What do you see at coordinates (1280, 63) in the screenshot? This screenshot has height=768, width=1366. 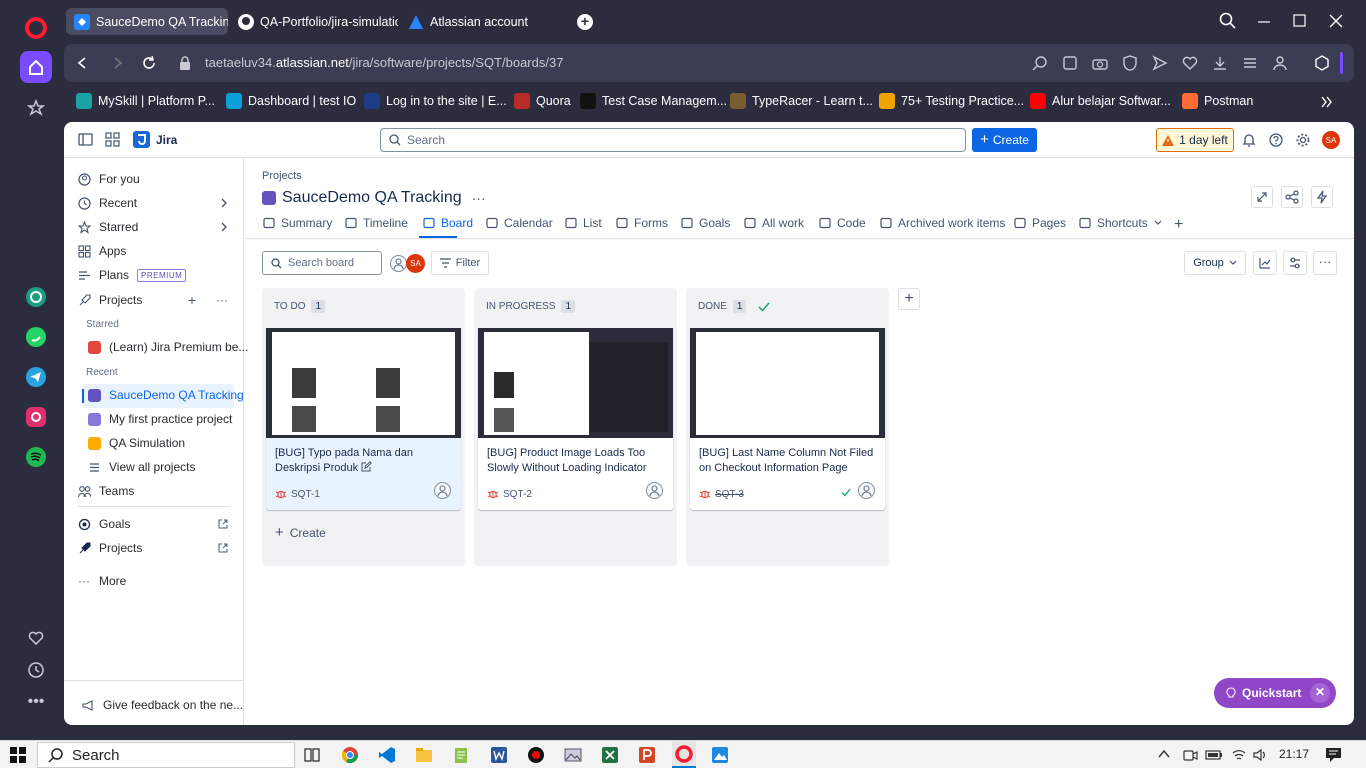 I see `profile-icon` at bounding box center [1280, 63].